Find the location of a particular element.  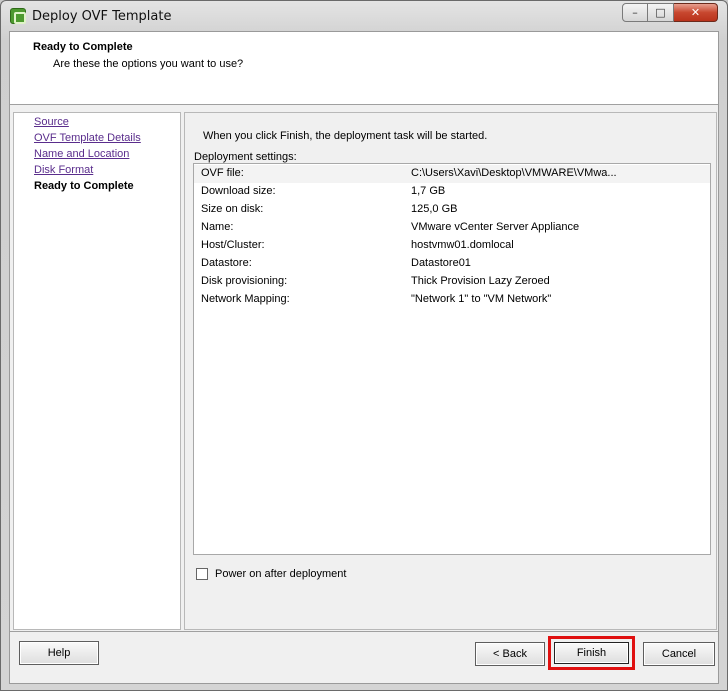

settings-value: hostvmw01.domlocal is located at coordinates (462, 245).